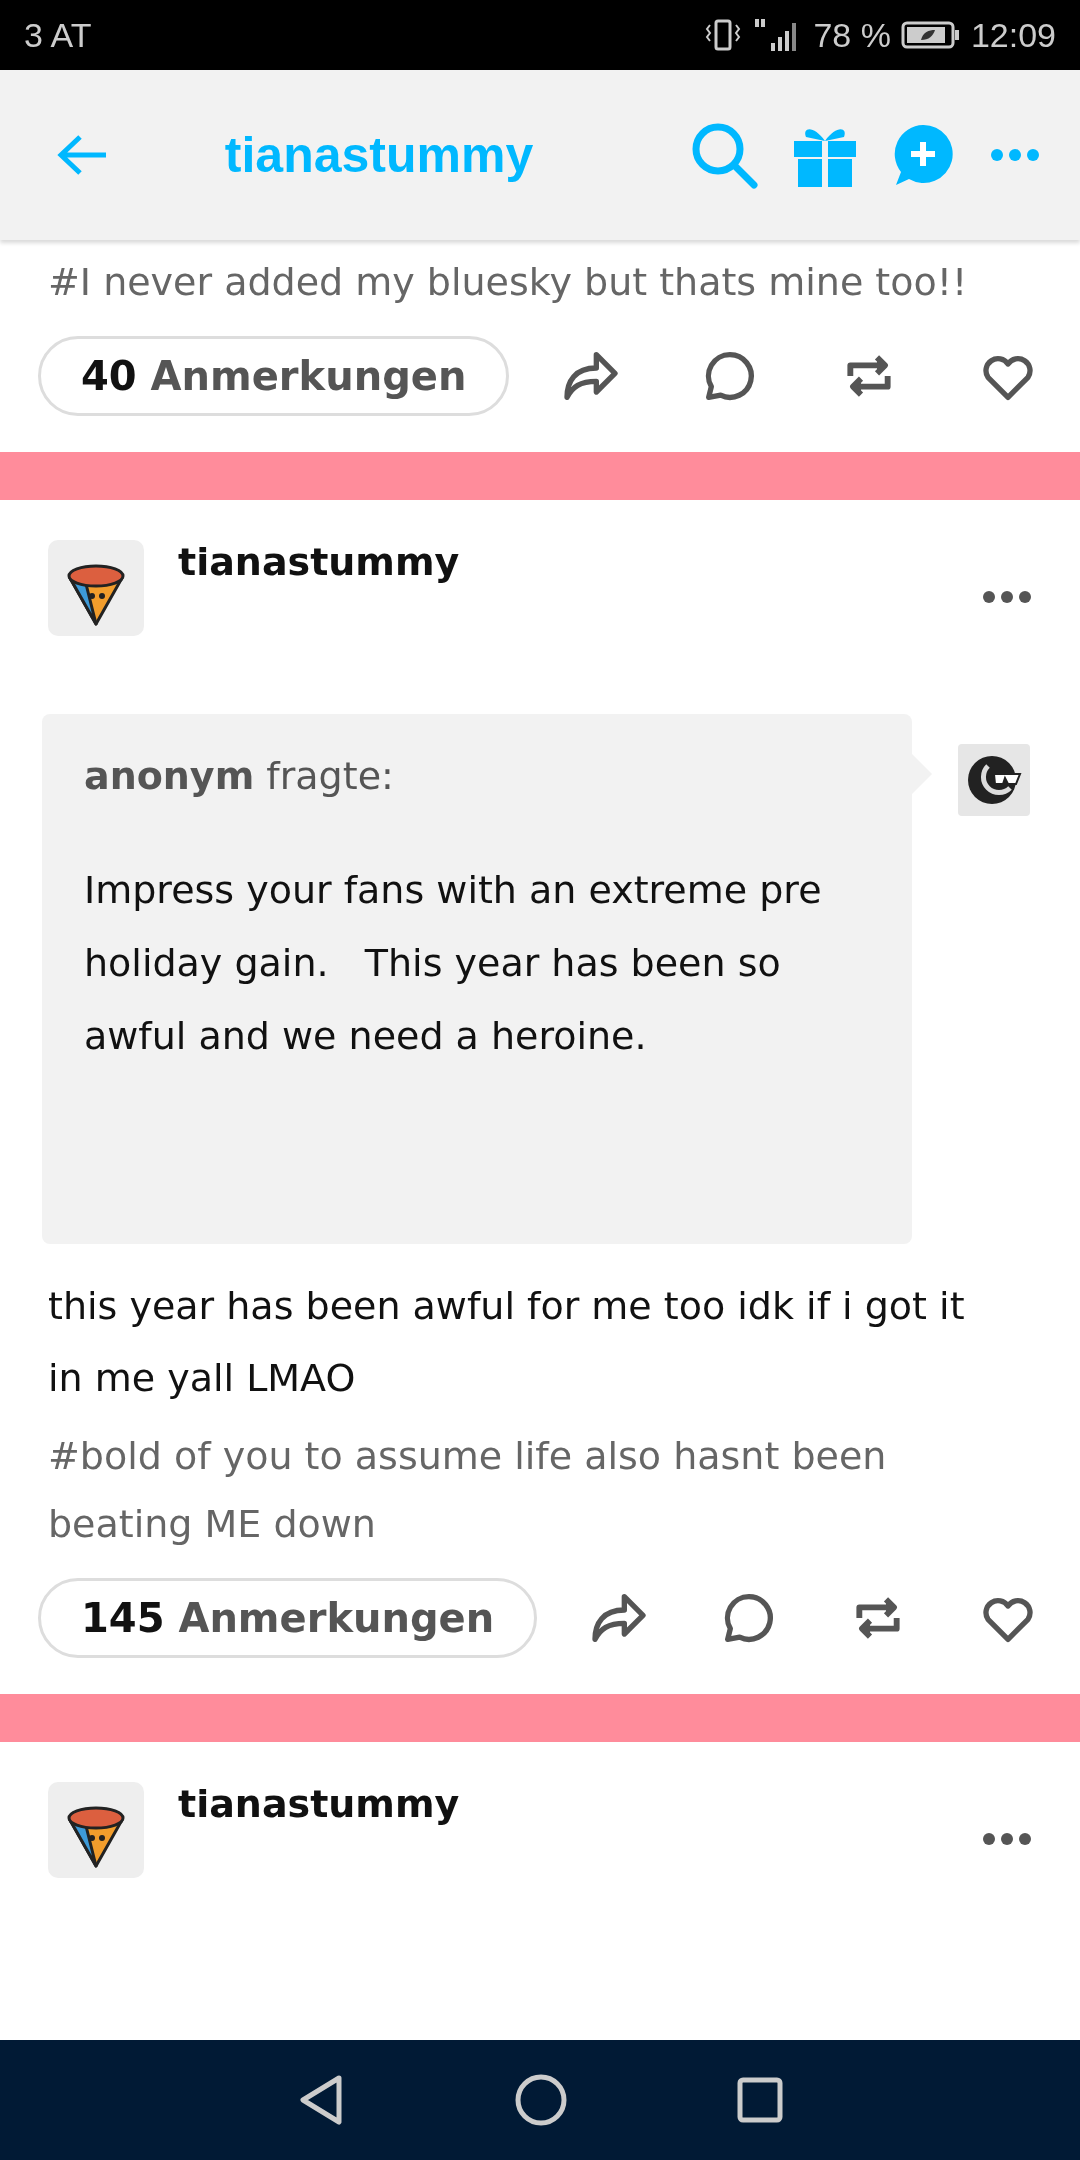  I want to click on notes-button: 145 Anmerkungen, so click(288, 1618).